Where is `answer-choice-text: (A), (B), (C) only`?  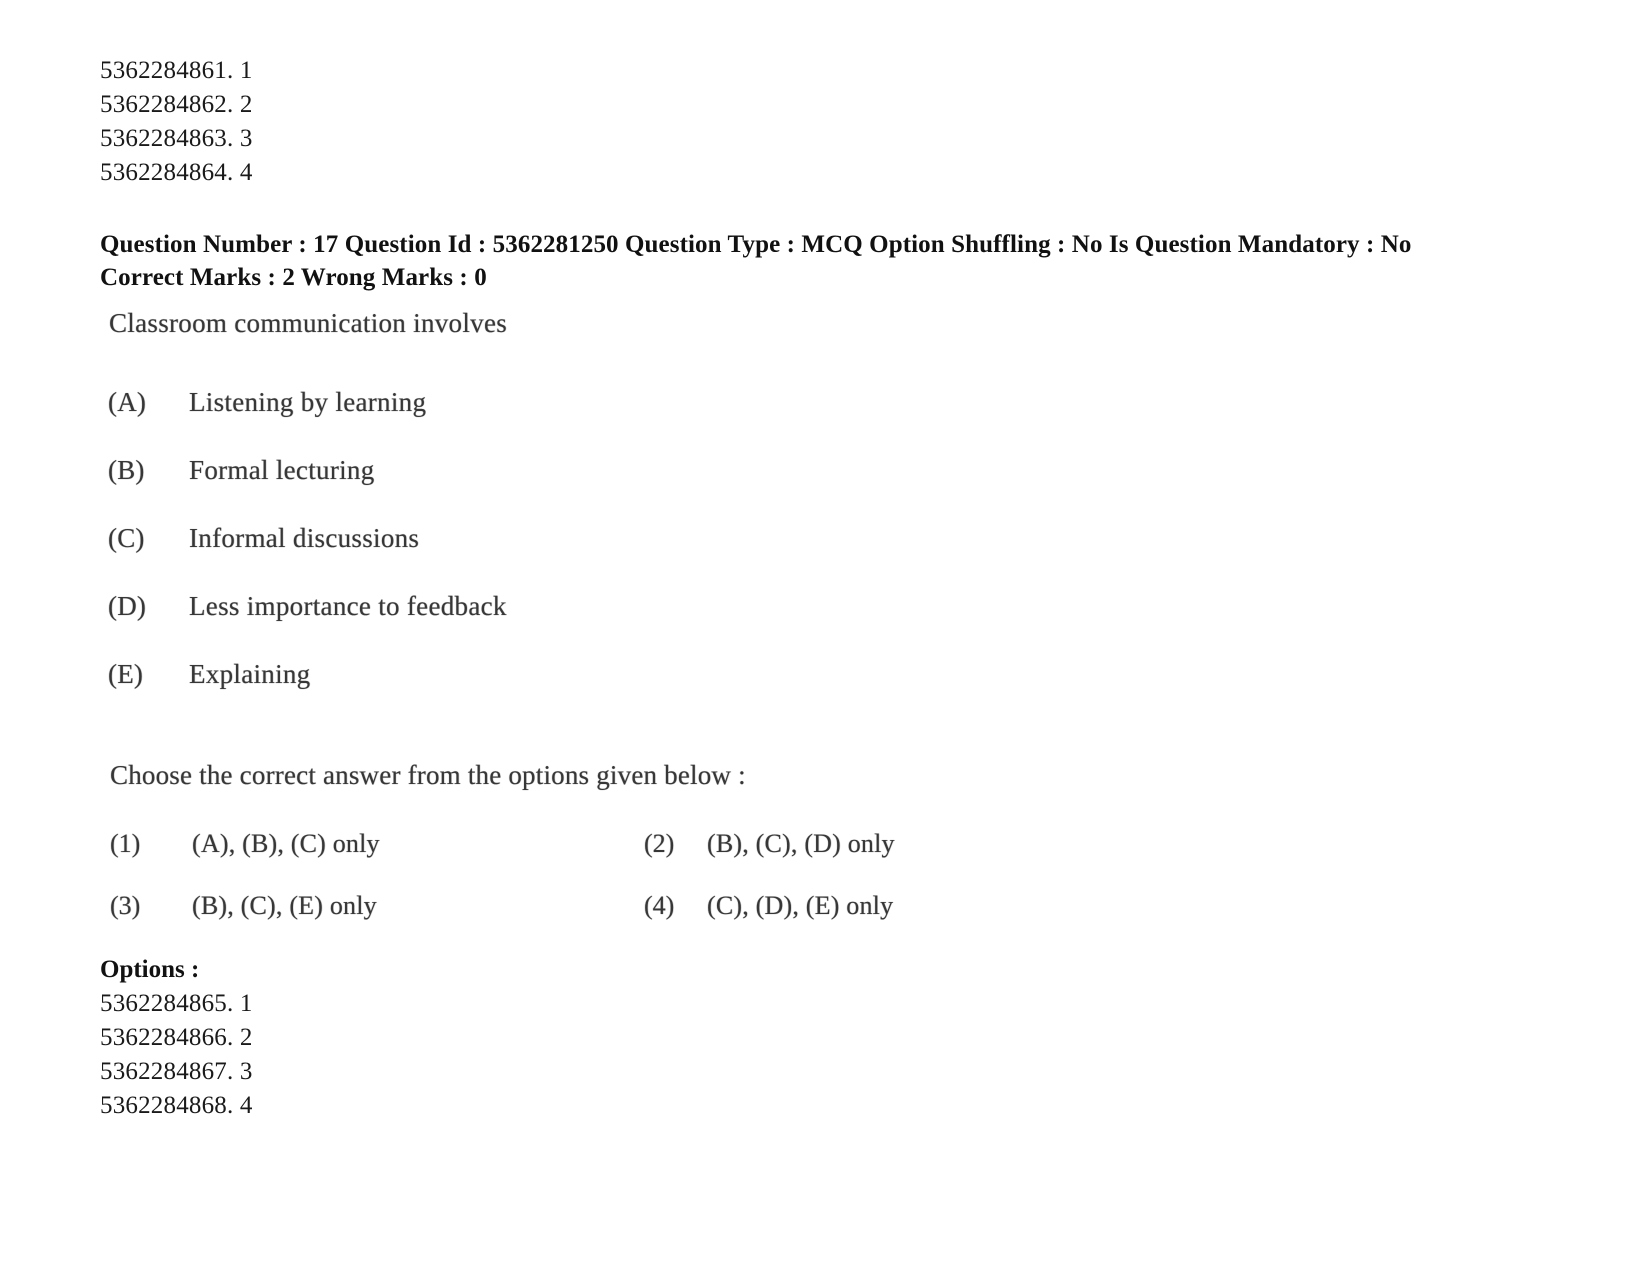 answer-choice-text: (A), (B), (C) only is located at coordinates (286, 843).